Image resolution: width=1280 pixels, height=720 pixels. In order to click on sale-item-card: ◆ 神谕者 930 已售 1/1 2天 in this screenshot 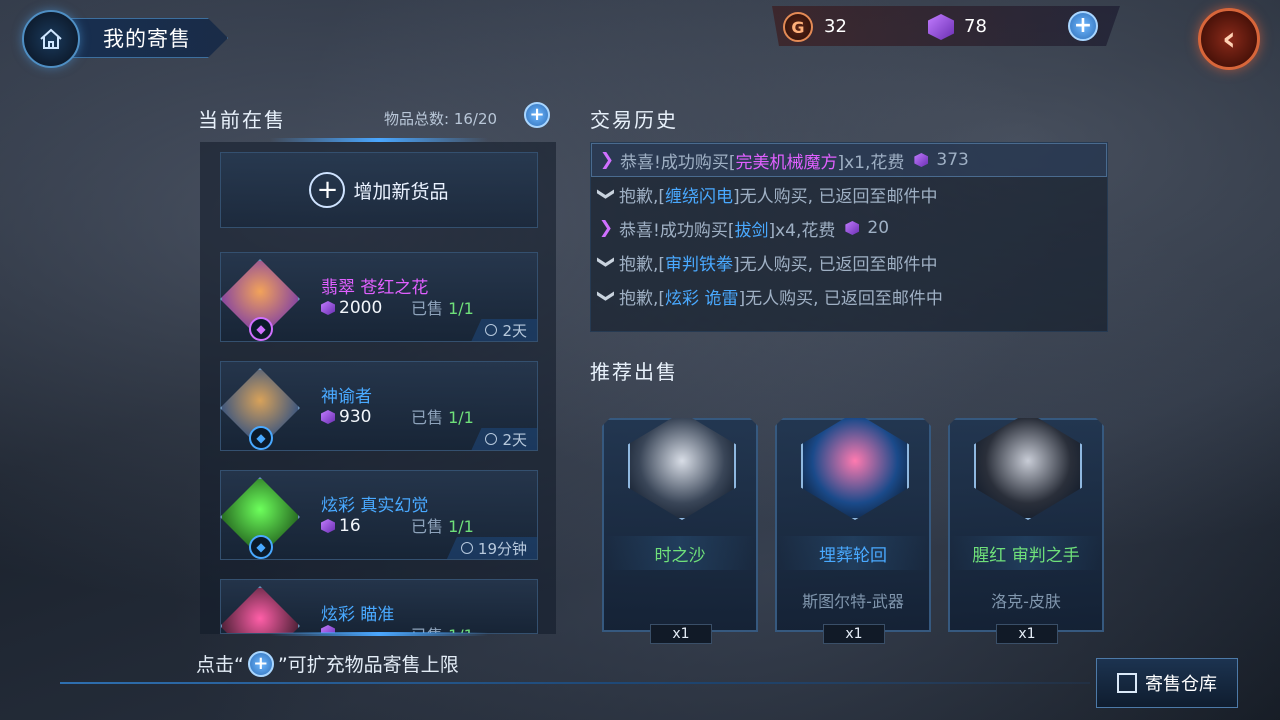, I will do `click(379, 406)`.